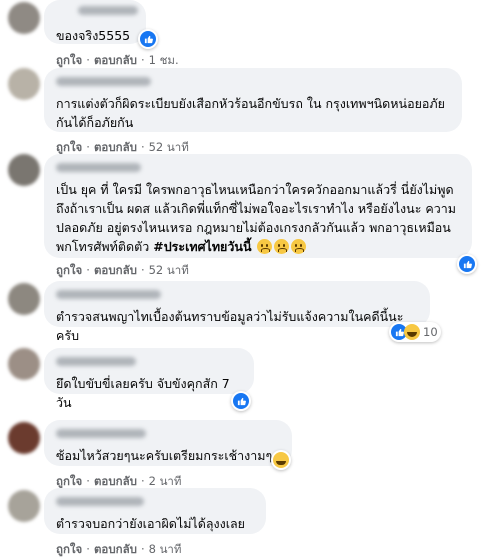 Image resolution: width=500 pixels, height=559 pixels. What do you see at coordinates (164, 455) in the screenshot?
I see `comment-text: ซ้อมไหว้สวยๆนะครับเตรียมกระเช้างามๆ` at bounding box center [164, 455].